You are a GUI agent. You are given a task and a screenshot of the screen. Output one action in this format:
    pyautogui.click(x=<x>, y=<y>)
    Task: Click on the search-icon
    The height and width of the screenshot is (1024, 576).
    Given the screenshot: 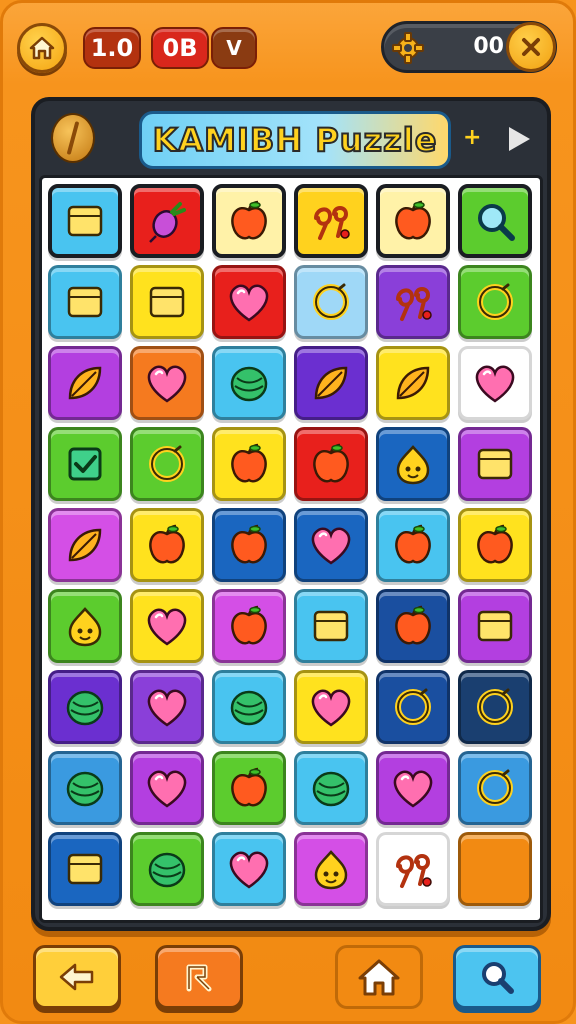 What is the action you would take?
    pyautogui.click(x=498, y=978)
    